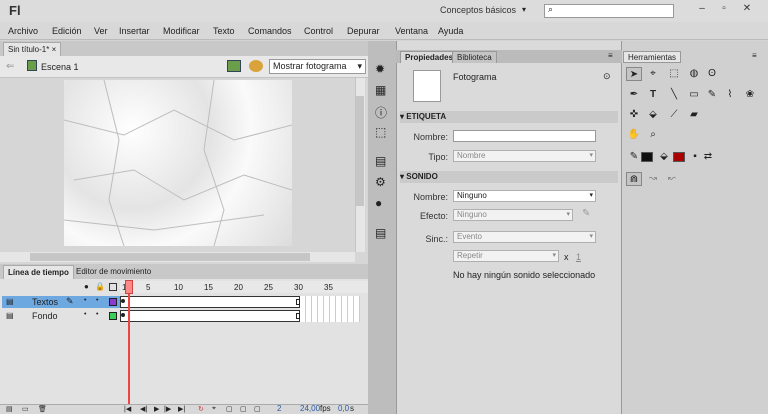  Describe the element at coordinates (156, 409) in the screenshot. I see `play-icon: ▶` at that location.